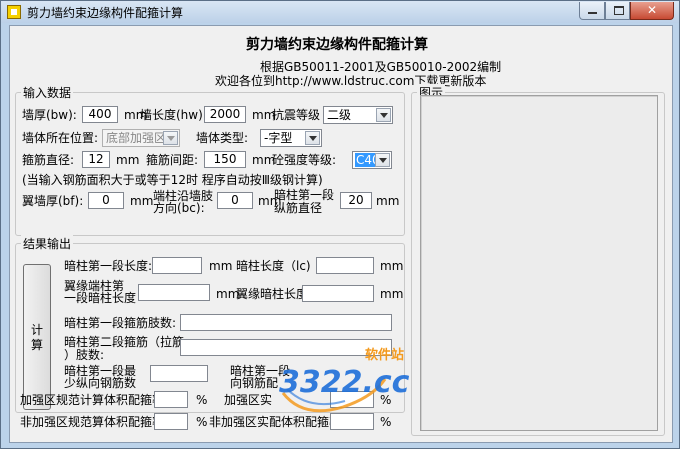 The height and width of the screenshot is (449, 680). What do you see at coordinates (124, 348) in the screenshot?
I see `second-segment-legs-label: 暗柱第二段箍筋（拉筋 ）肢数:` at bounding box center [124, 348].